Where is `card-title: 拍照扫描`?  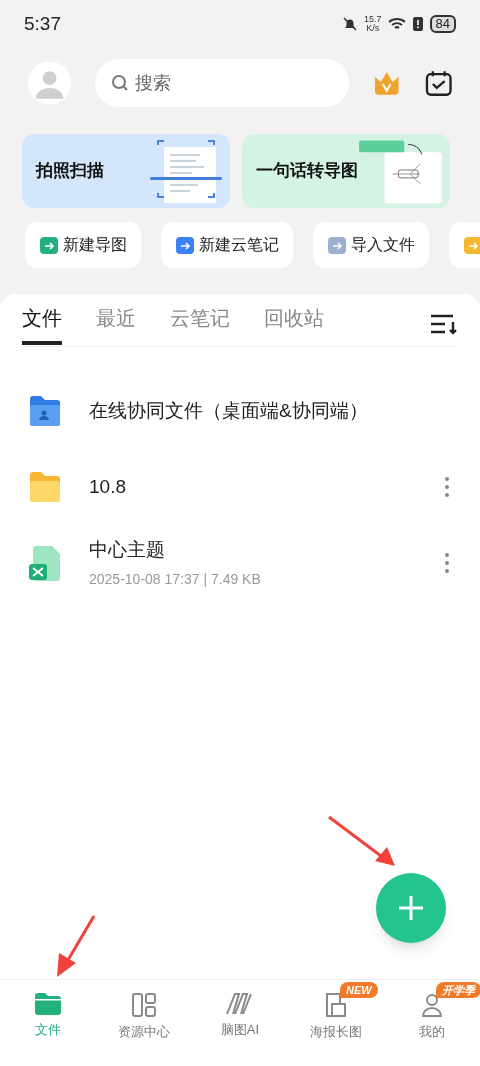 card-title: 拍照扫描 is located at coordinates (70, 171).